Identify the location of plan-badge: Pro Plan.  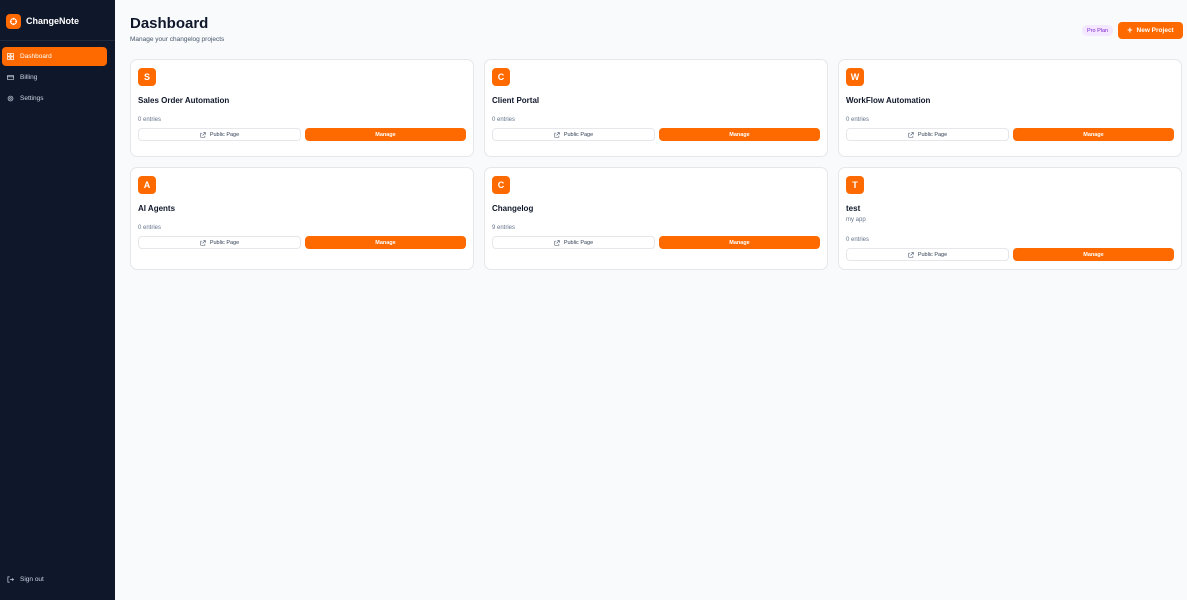
(1098, 30).